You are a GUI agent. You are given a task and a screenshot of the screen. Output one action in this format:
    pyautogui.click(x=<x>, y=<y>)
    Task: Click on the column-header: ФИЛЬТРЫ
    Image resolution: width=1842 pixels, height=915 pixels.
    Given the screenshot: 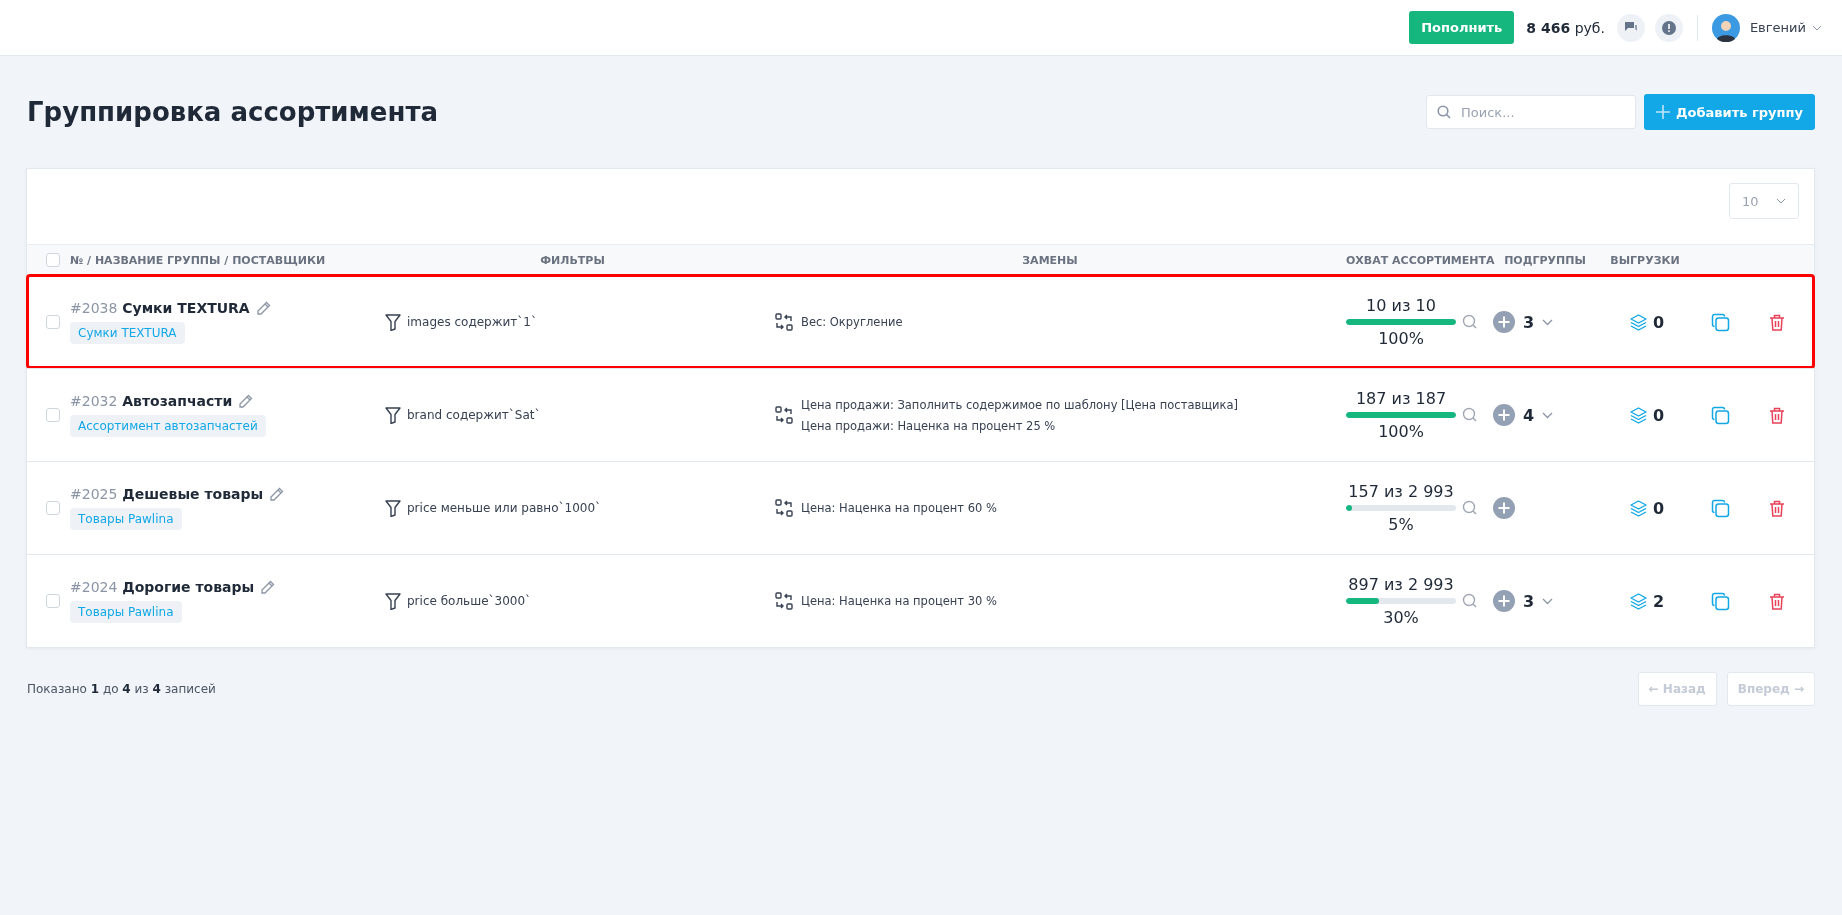 What is the action you would take?
    pyautogui.click(x=572, y=260)
    